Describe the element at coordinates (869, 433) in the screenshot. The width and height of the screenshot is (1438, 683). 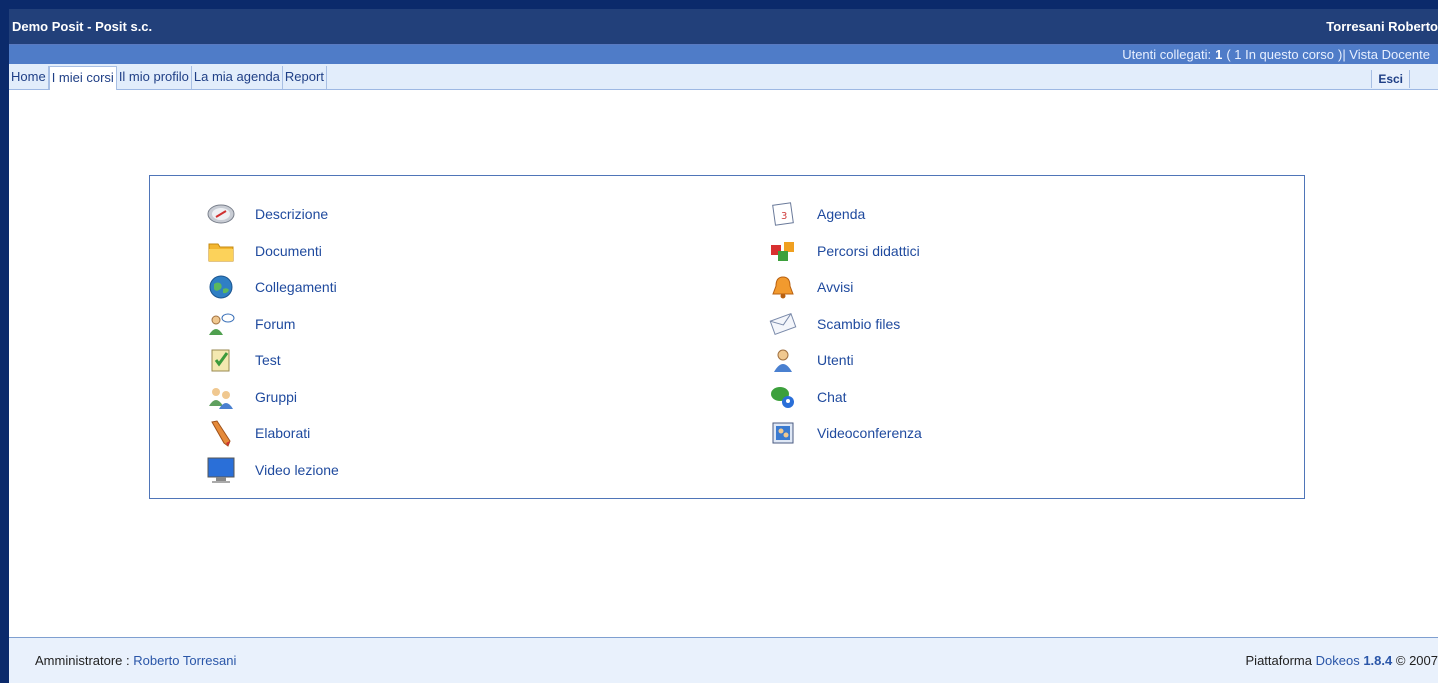
I see `tool-label: Videoconferenza` at that location.